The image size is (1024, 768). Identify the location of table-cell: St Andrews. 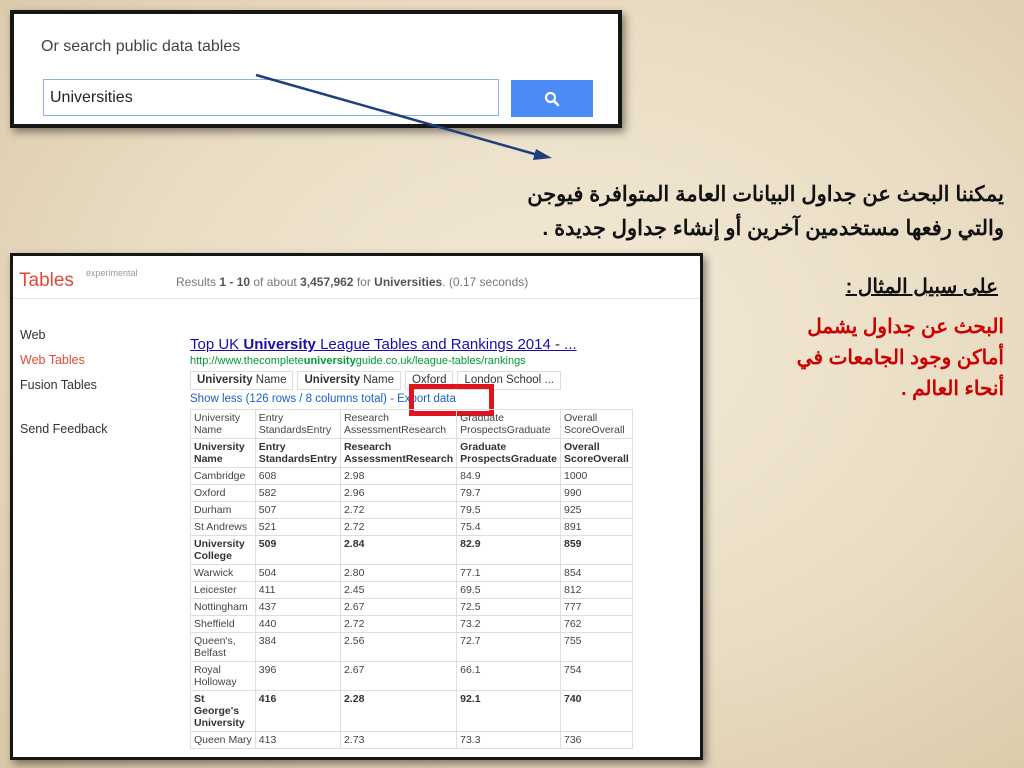
(223, 527).